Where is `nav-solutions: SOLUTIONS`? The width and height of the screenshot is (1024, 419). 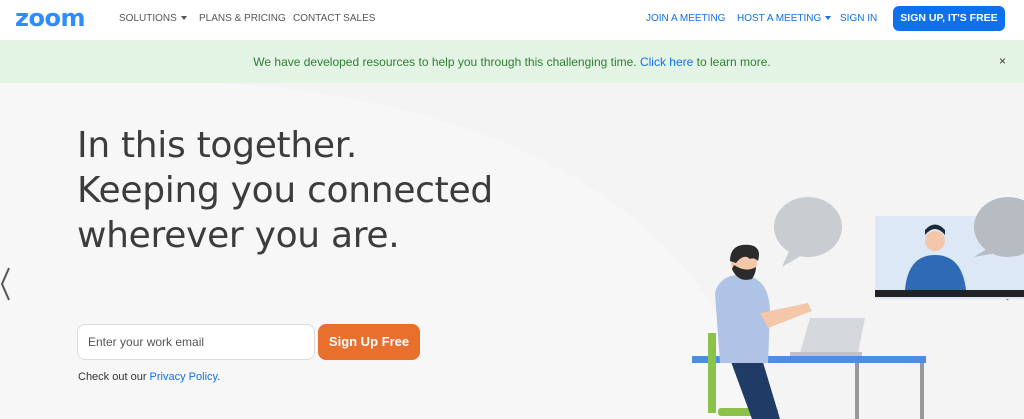
nav-solutions: SOLUTIONS is located at coordinates (153, 18).